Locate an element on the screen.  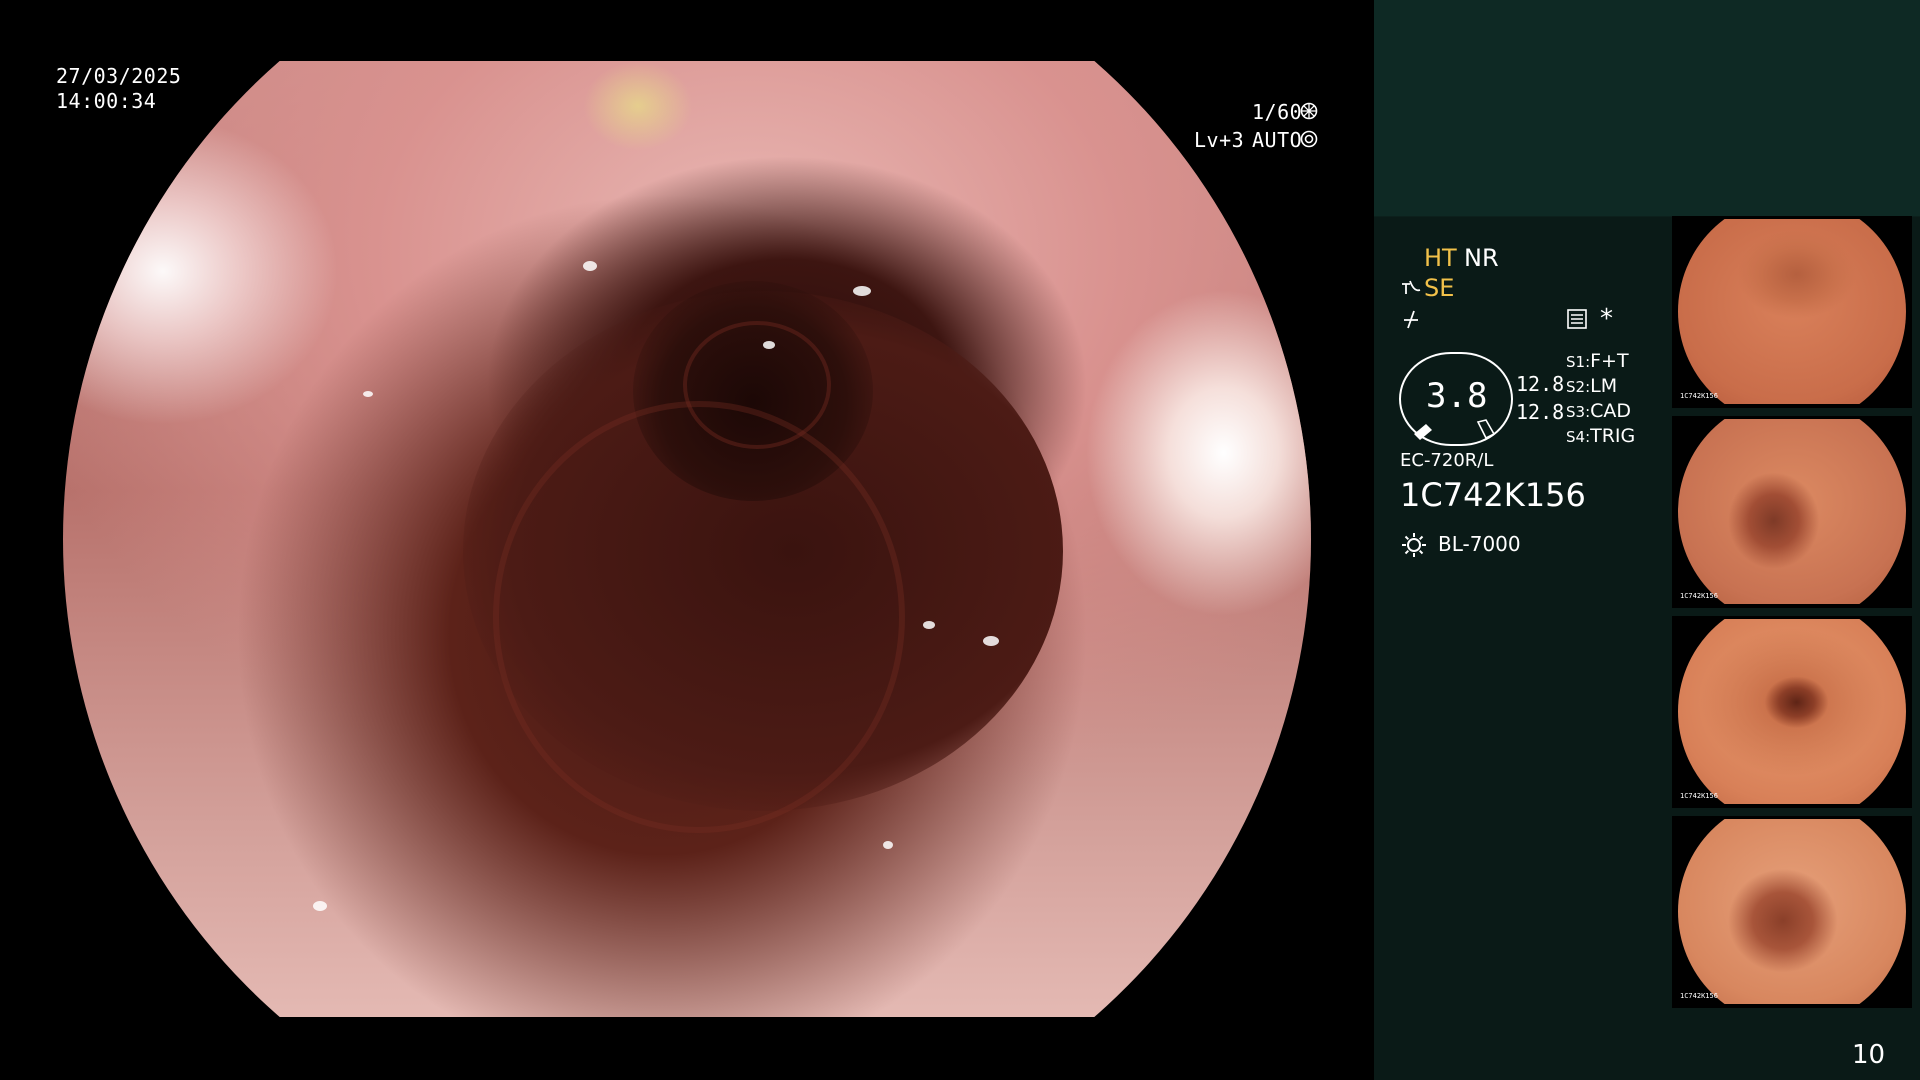
switch-row: S3:CAD is located at coordinates (1600, 412).